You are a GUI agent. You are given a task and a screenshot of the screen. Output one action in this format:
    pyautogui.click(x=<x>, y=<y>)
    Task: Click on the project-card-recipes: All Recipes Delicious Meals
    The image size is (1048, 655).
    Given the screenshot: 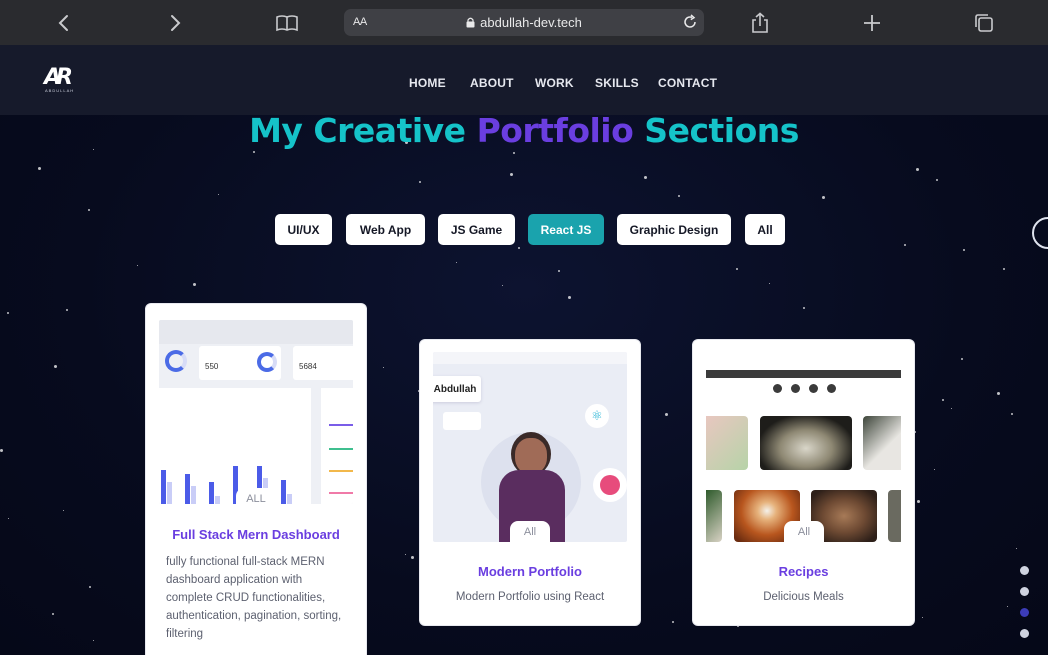 What is the action you would take?
    pyautogui.click(x=803, y=482)
    